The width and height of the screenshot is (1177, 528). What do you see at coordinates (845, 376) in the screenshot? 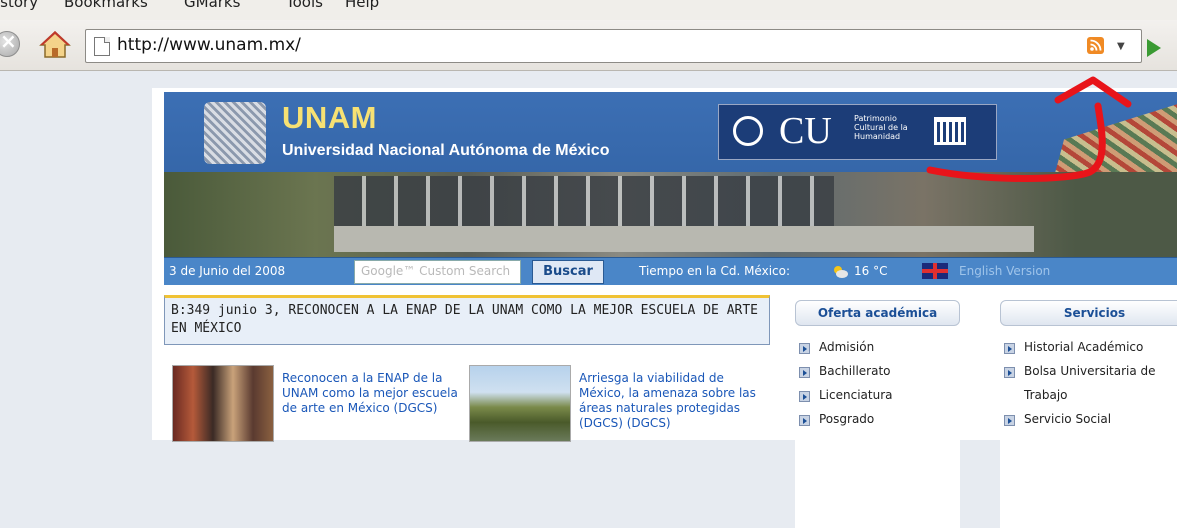
I see `oferta-item-bachillerato: Bachillerato` at bounding box center [845, 376].